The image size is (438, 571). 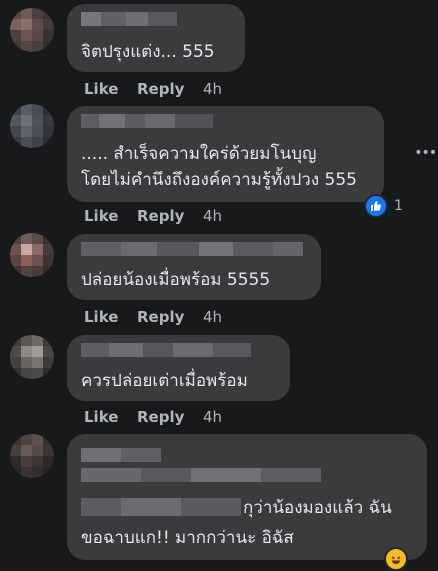 I want to click on comment-text: จิตปรุงแต่ง... 555, so click(x=148, y=52).